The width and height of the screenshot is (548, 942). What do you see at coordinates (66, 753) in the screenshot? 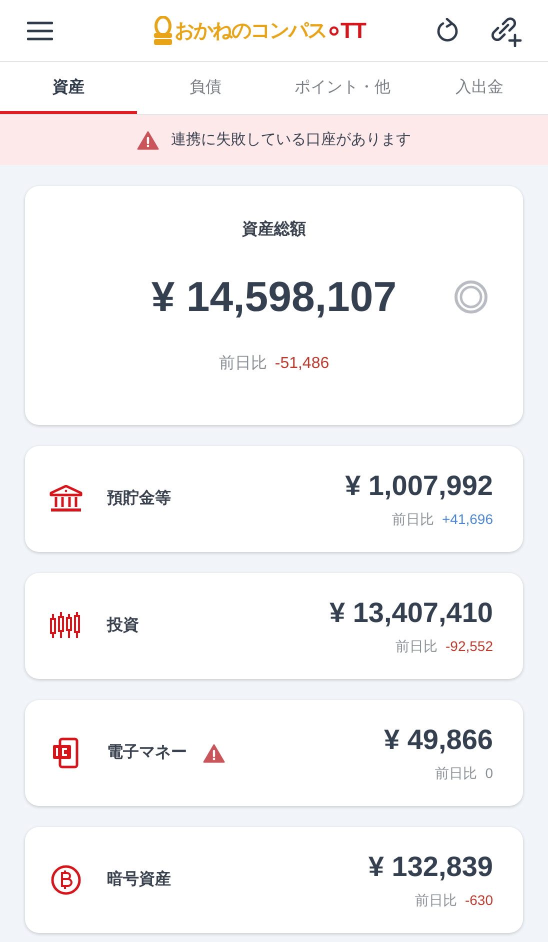
I see `ic-card-icon` at bounding box center [66, 753].